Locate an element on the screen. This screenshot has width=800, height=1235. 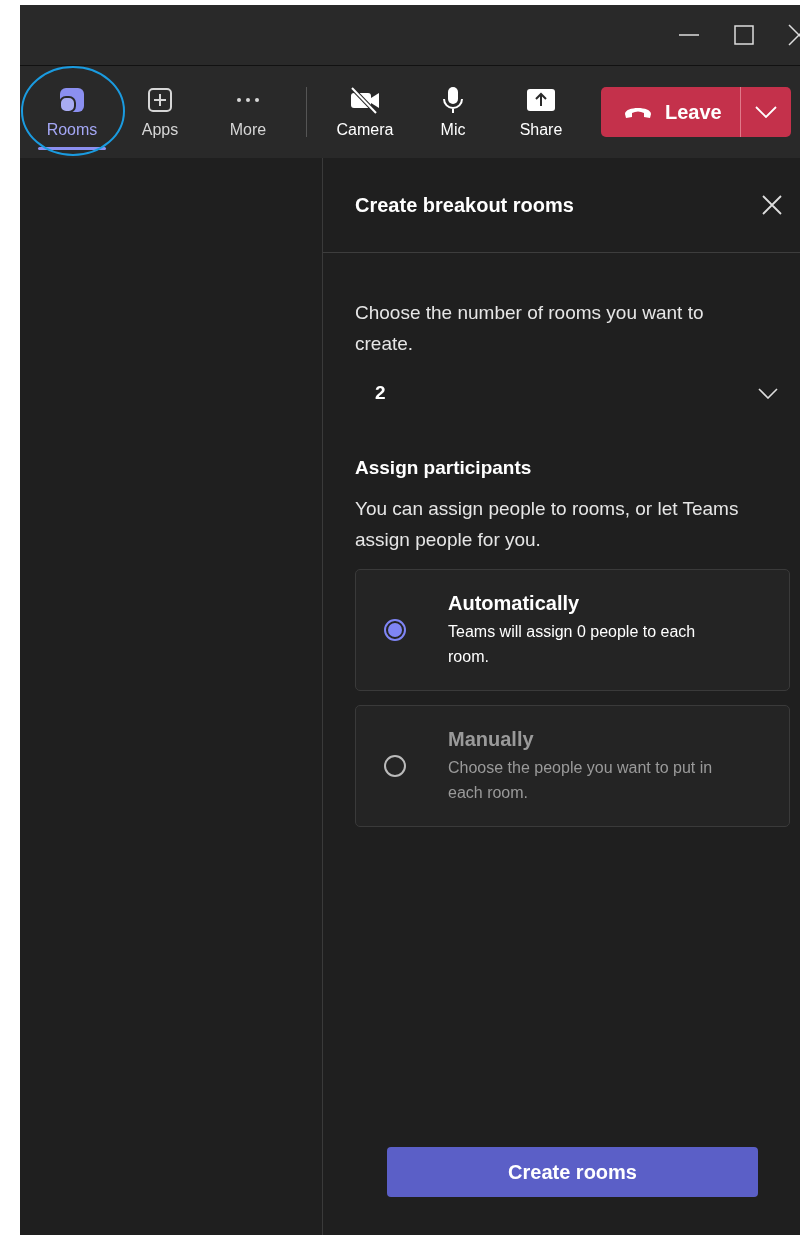
option-card: Automatically Teams will assign 0 people to each room. is located at coordinates (572, 630).